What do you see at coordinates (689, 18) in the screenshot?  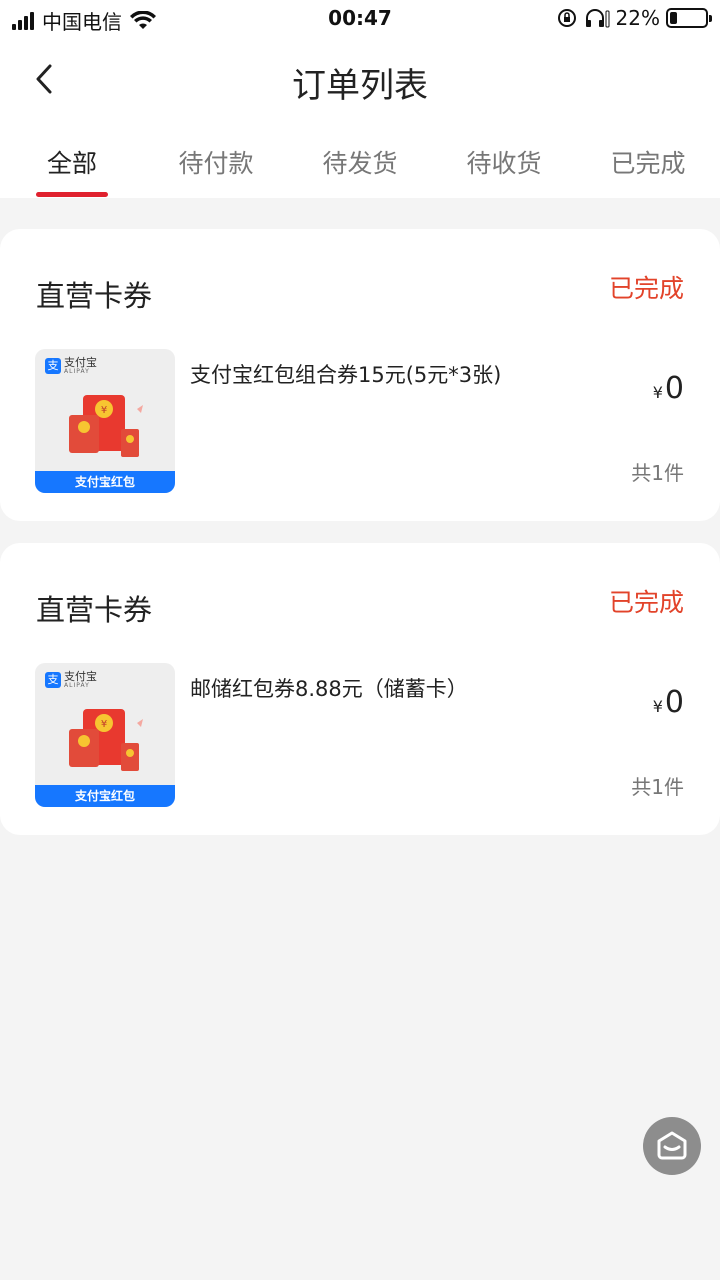 I see `battery-icon` at bounding box center [689, 18].